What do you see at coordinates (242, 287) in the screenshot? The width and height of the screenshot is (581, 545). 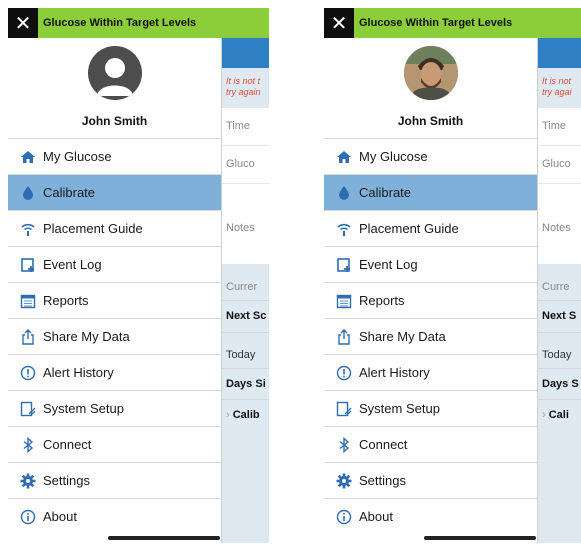 I see `current-label: Currer` at bounding box center [242, 287].